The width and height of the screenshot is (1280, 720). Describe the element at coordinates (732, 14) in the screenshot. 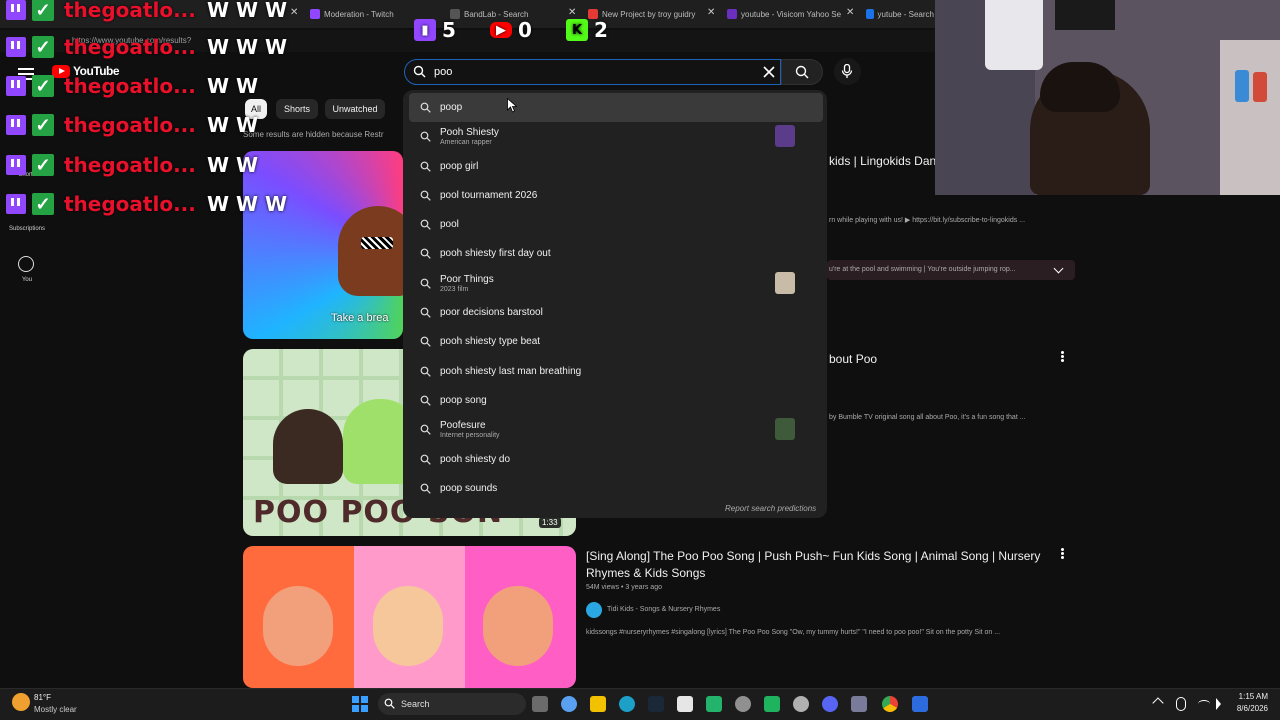

I see `yahoo-icon` at that location.